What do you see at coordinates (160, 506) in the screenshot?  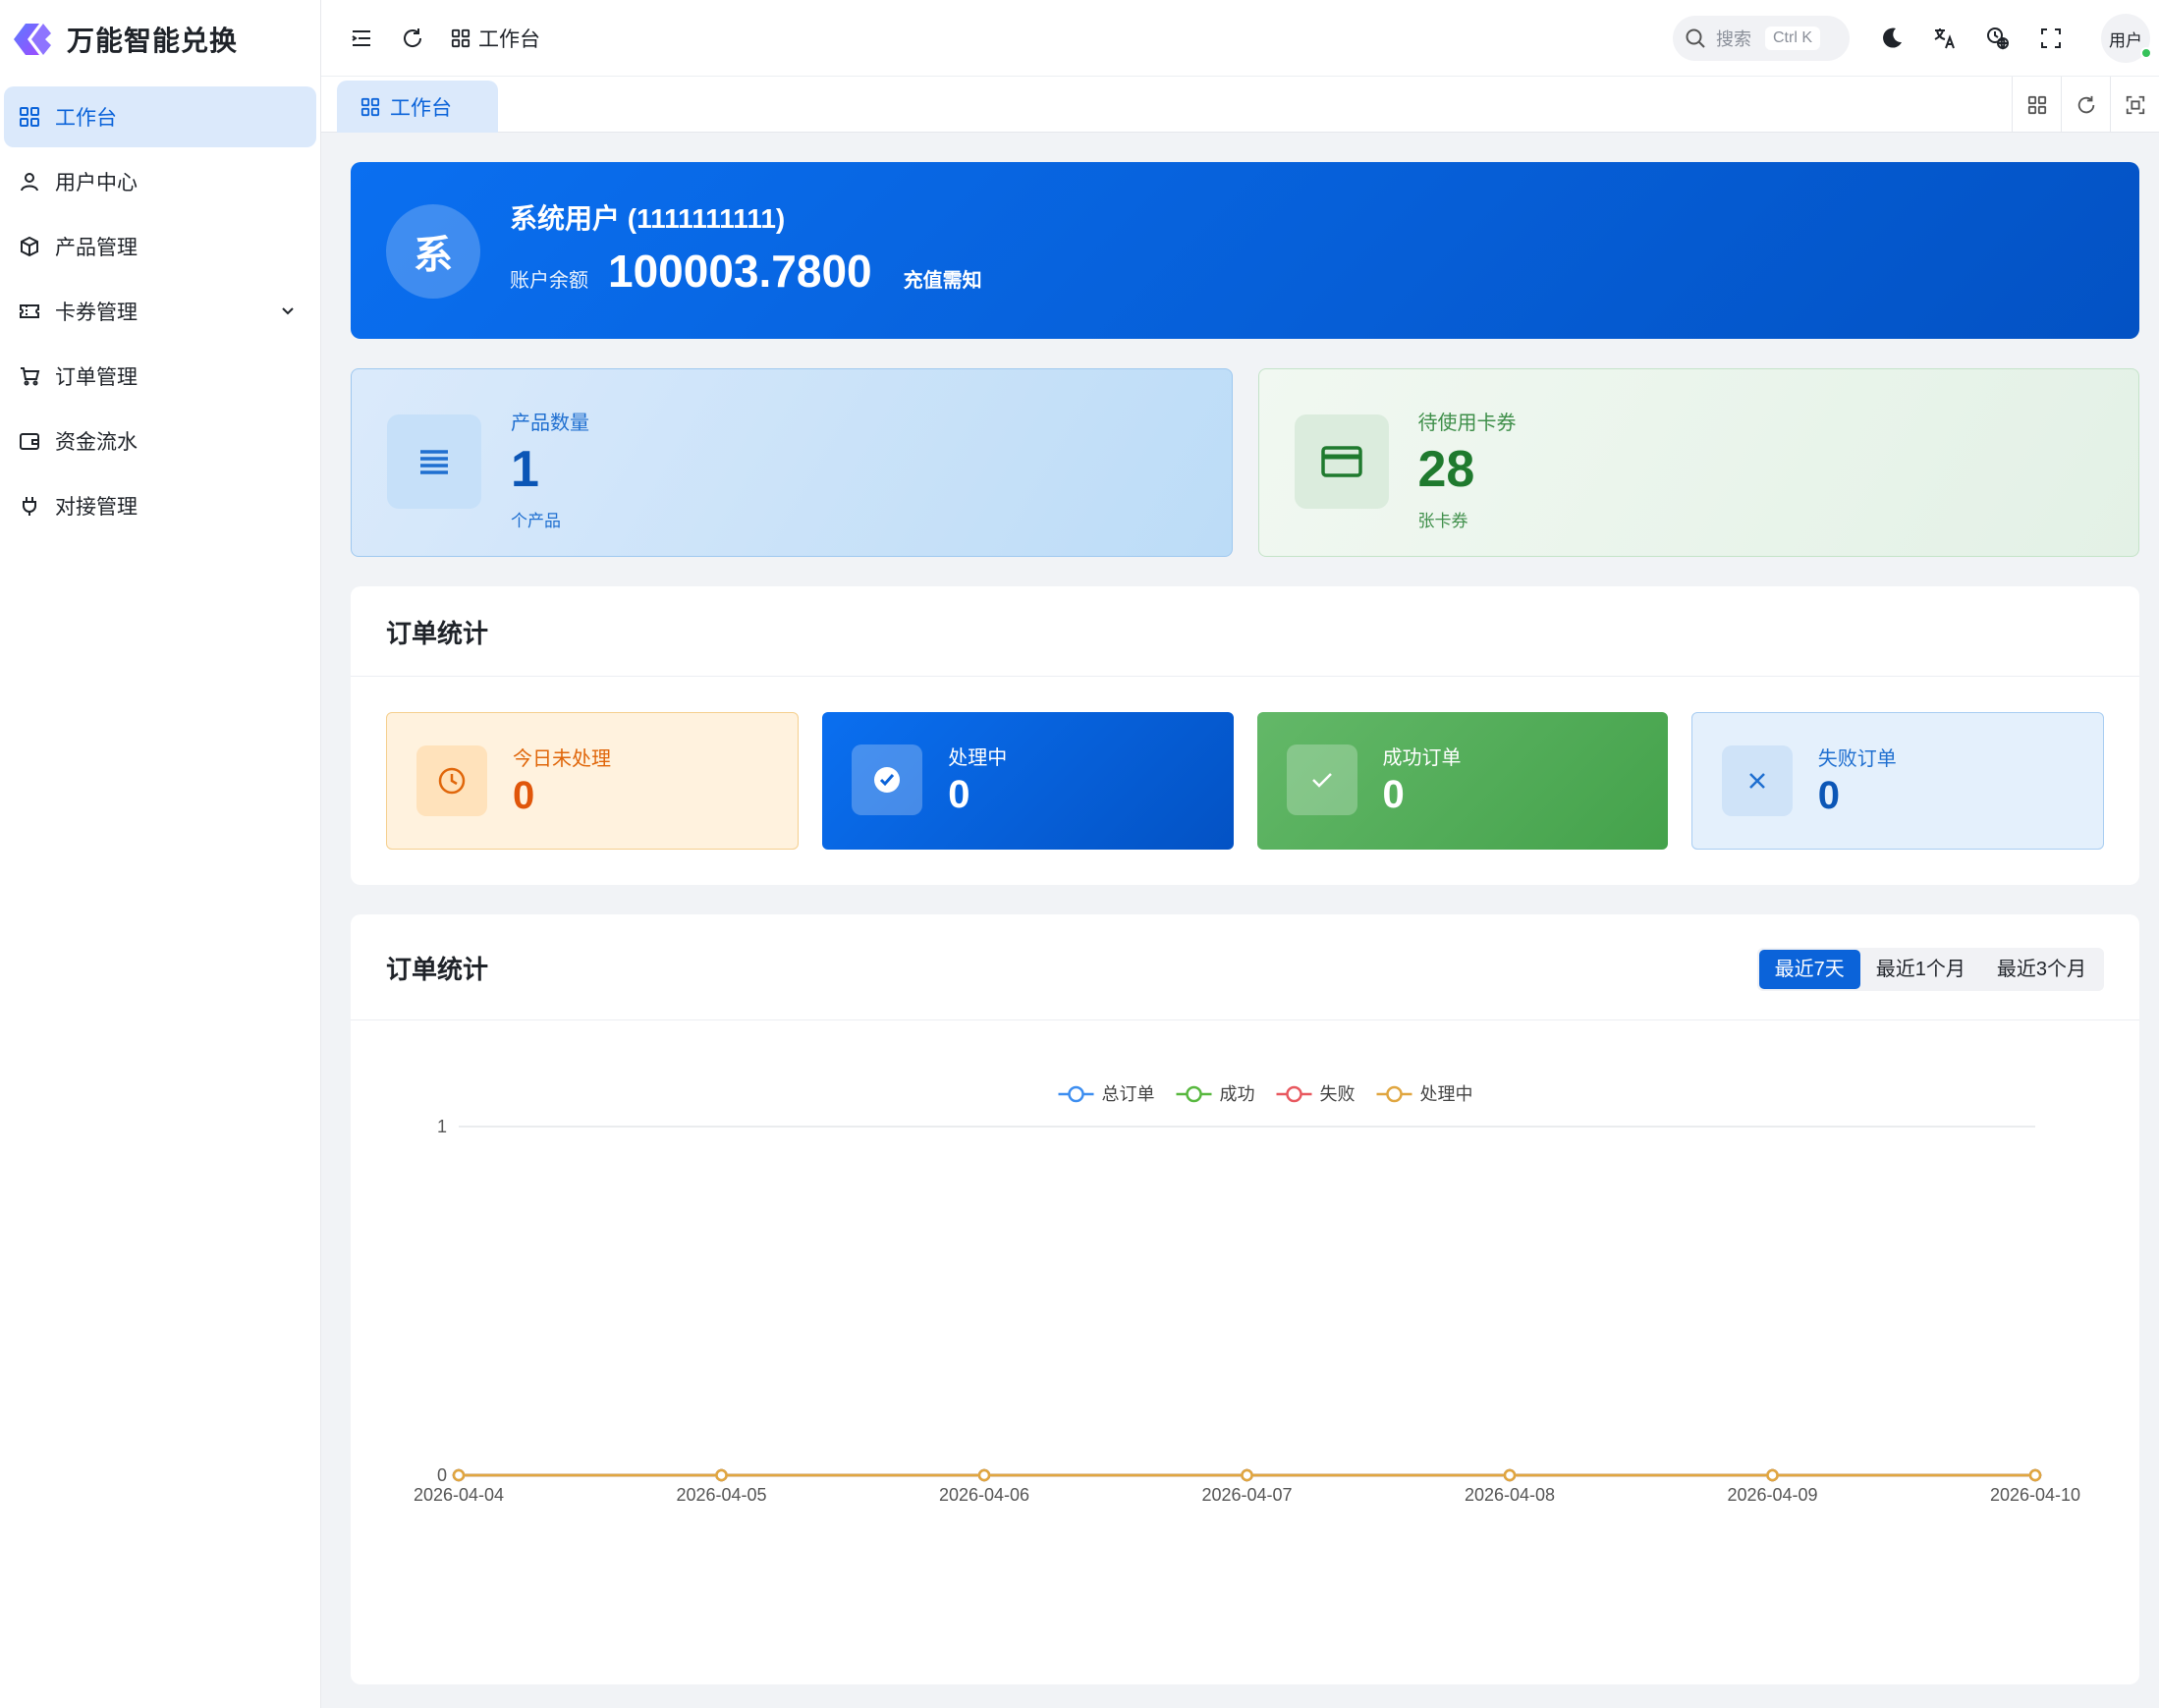 I see `sidebar-item-integration: 对接管理` at bounding box center [160, 506].